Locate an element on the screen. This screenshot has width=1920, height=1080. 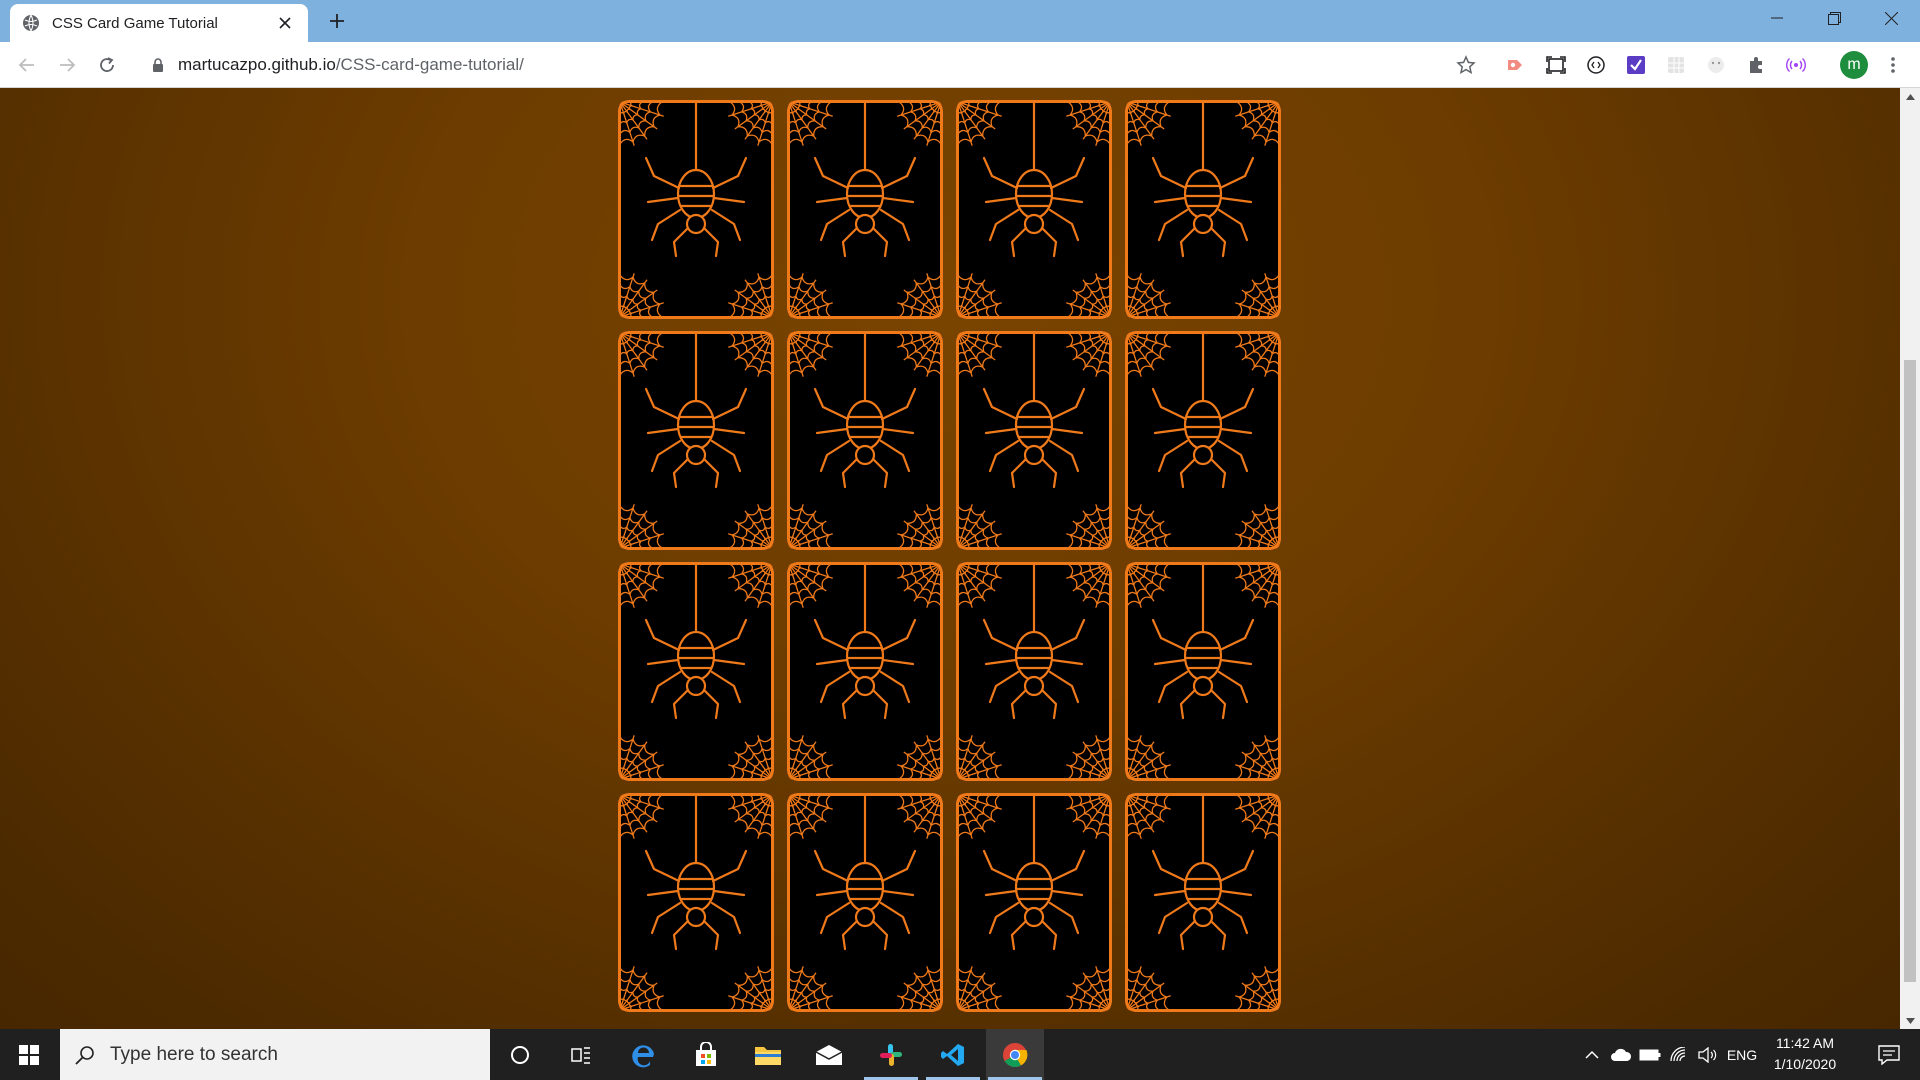
folder-icon is located at coordinates (768, 1055).